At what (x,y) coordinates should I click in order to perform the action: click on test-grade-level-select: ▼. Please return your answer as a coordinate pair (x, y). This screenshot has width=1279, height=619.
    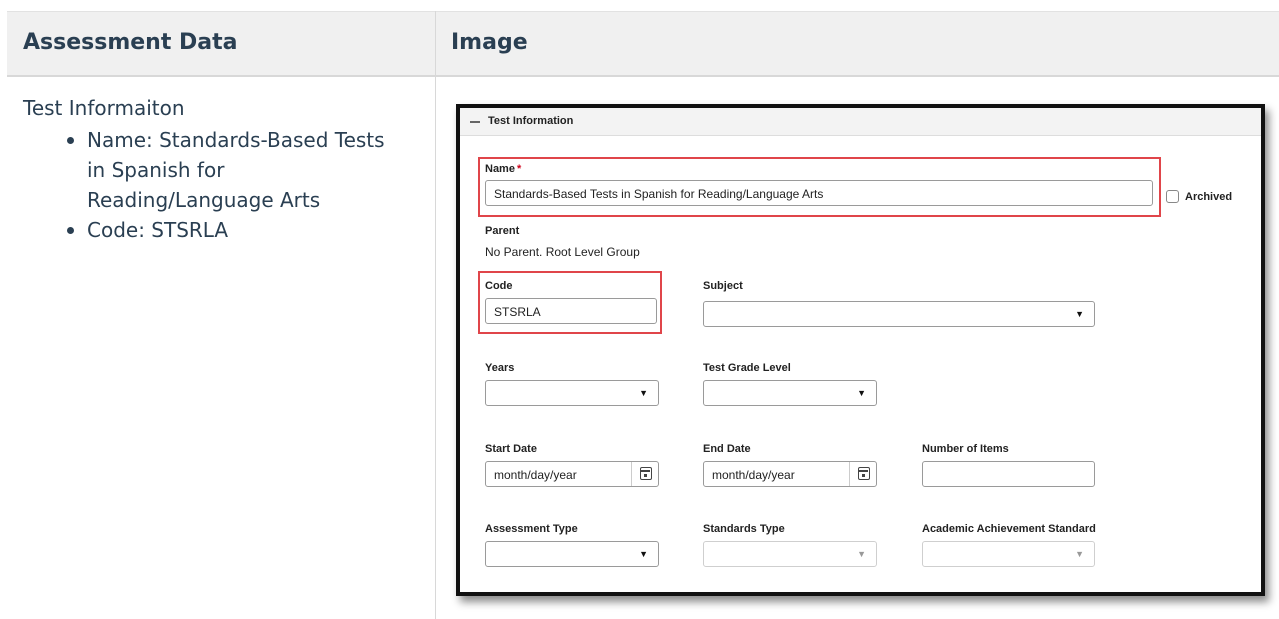
    Looking at the image, I should click on (790, 393).